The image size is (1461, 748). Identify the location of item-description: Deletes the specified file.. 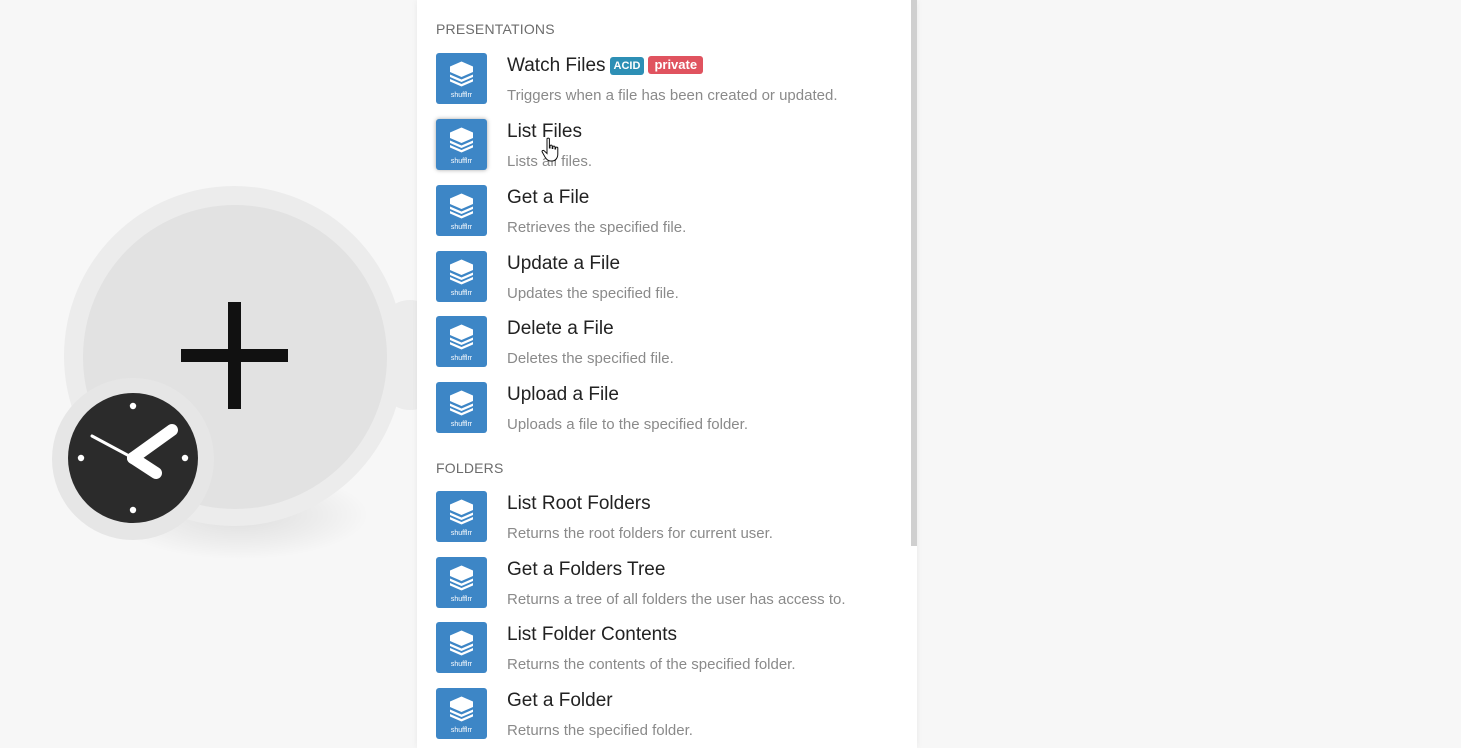
(590, 358).